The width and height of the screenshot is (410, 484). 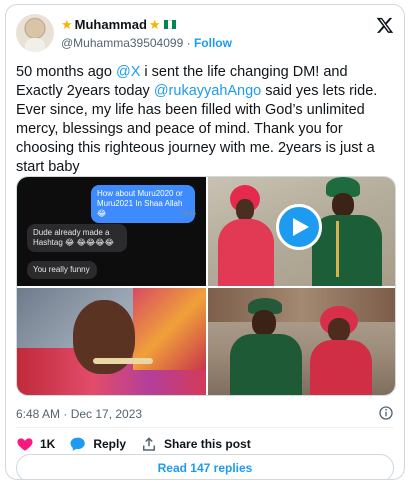 What do you see at coordinates (122, 43) in the screenshot?
I see `author-handle: @Muhamma39504099` at bounding box center [122, 43].